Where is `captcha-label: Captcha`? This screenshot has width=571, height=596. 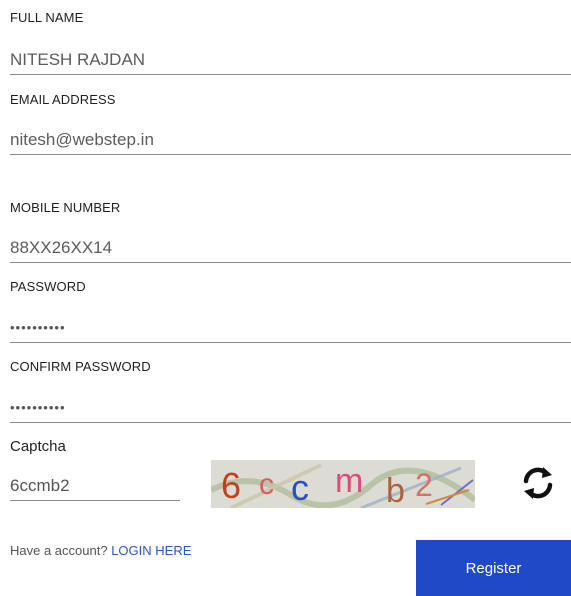
captcha-label: Captcha is located at coordinates (38, 446).